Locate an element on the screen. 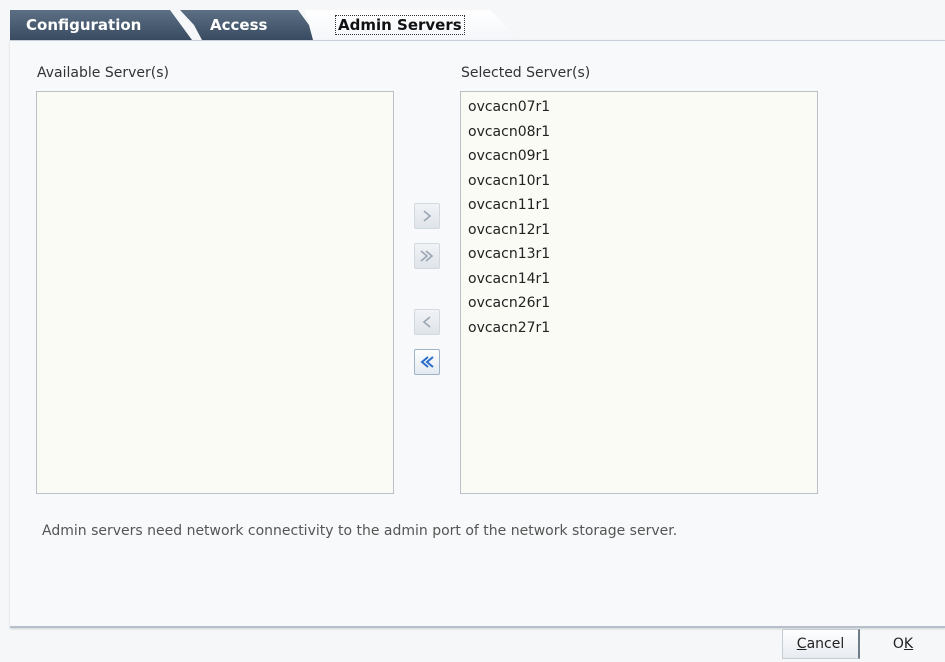 This screenshot has width=945, height=662. move-button is located at coordinates (427, 216).